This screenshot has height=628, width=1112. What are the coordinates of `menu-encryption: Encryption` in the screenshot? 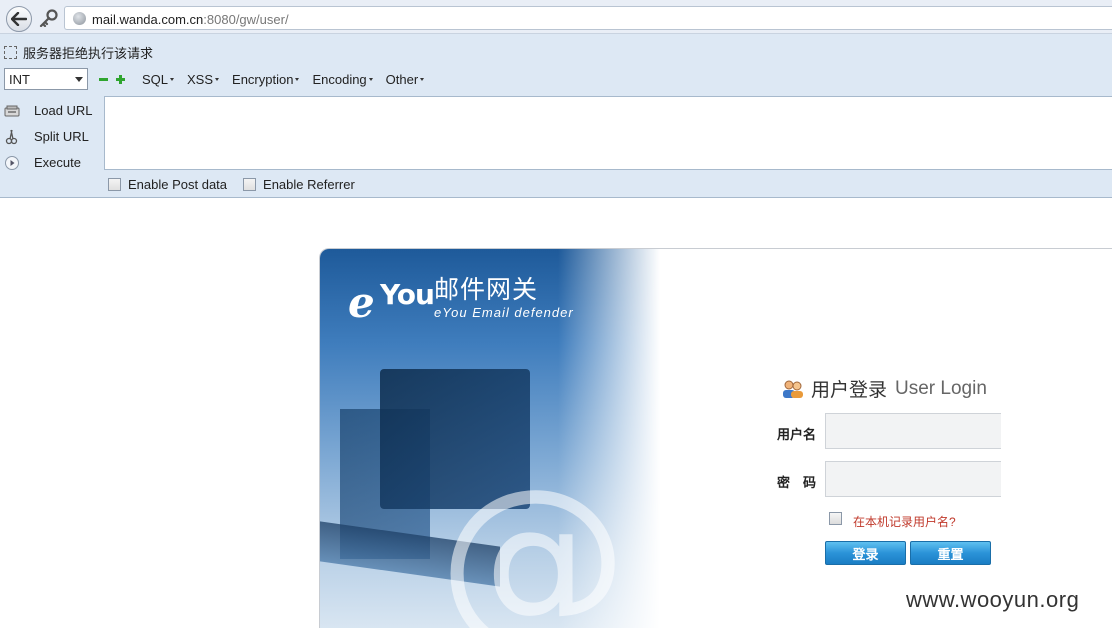 It's located at (266, 79).